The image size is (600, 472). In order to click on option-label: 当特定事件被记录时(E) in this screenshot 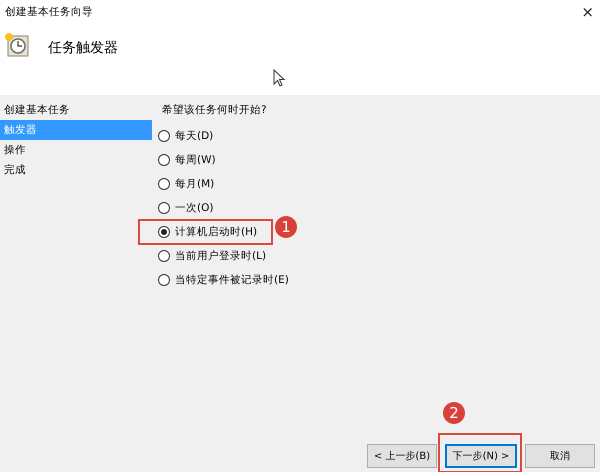, I will do `click(232, 280)`.